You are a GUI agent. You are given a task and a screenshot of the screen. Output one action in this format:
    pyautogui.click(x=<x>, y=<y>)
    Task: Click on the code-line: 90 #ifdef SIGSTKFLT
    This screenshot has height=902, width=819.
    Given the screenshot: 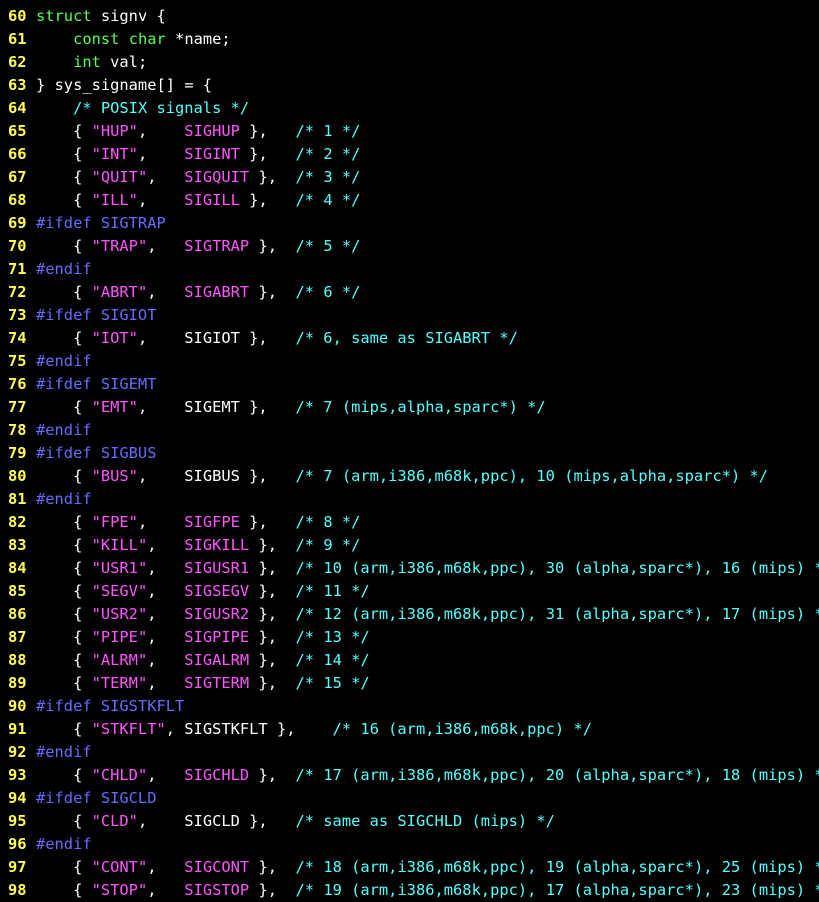 What is the action you would take?
    pyautogui.click(x=409, y=706)
    